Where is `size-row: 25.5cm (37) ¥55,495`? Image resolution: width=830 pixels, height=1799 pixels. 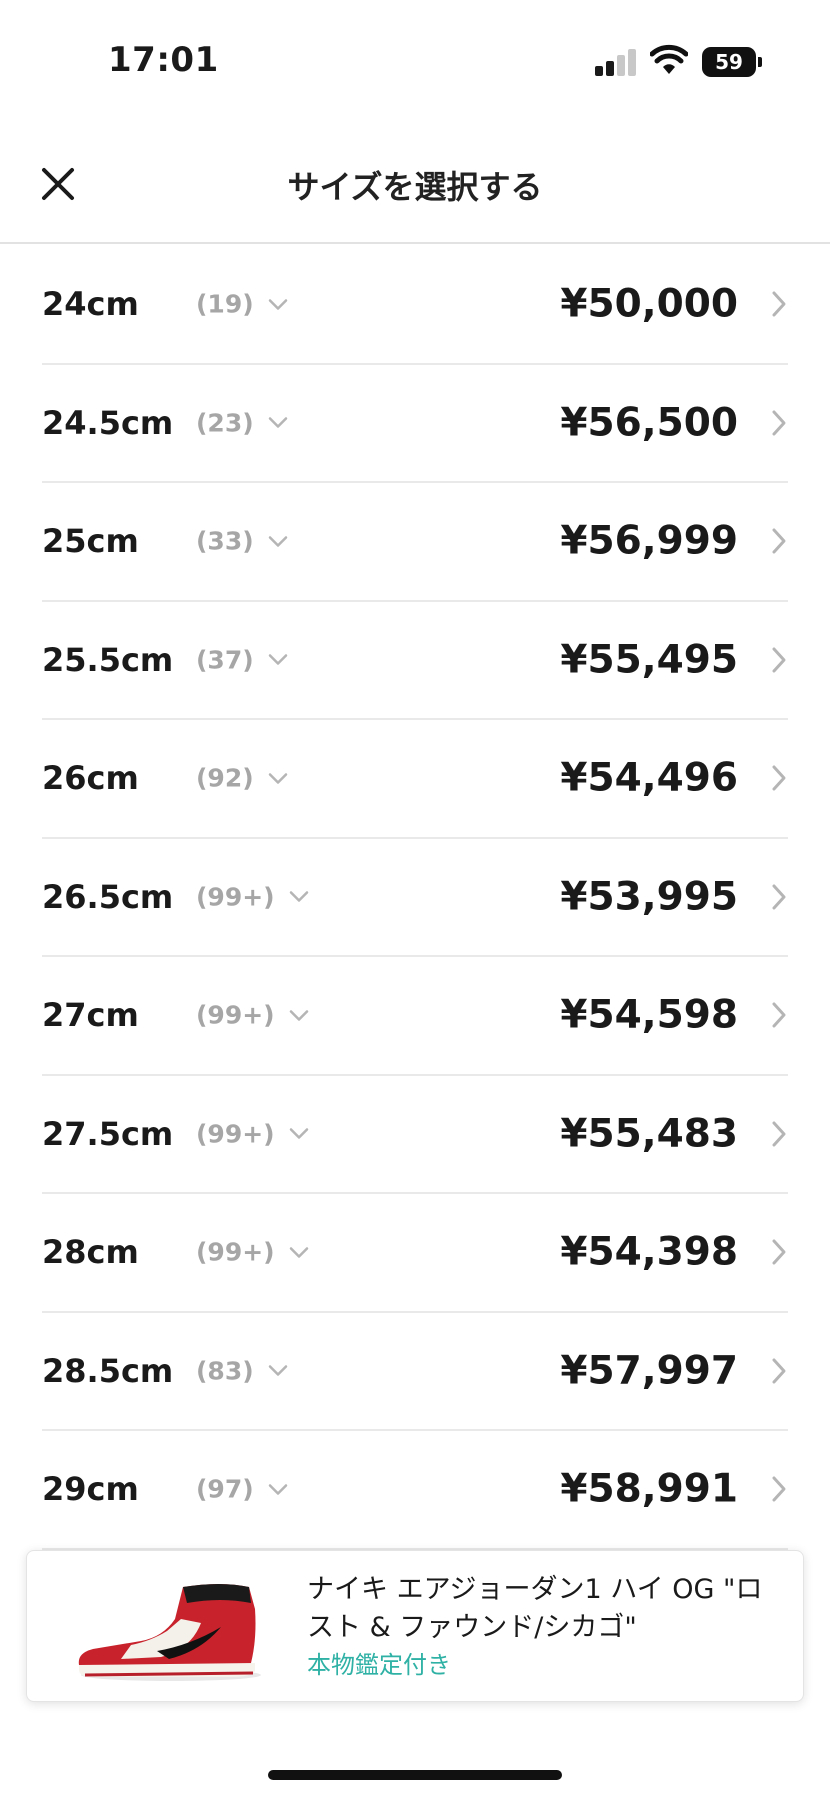
size-row: 25.5cm (37) ¥55,495 is located at coordinates (415, 661).